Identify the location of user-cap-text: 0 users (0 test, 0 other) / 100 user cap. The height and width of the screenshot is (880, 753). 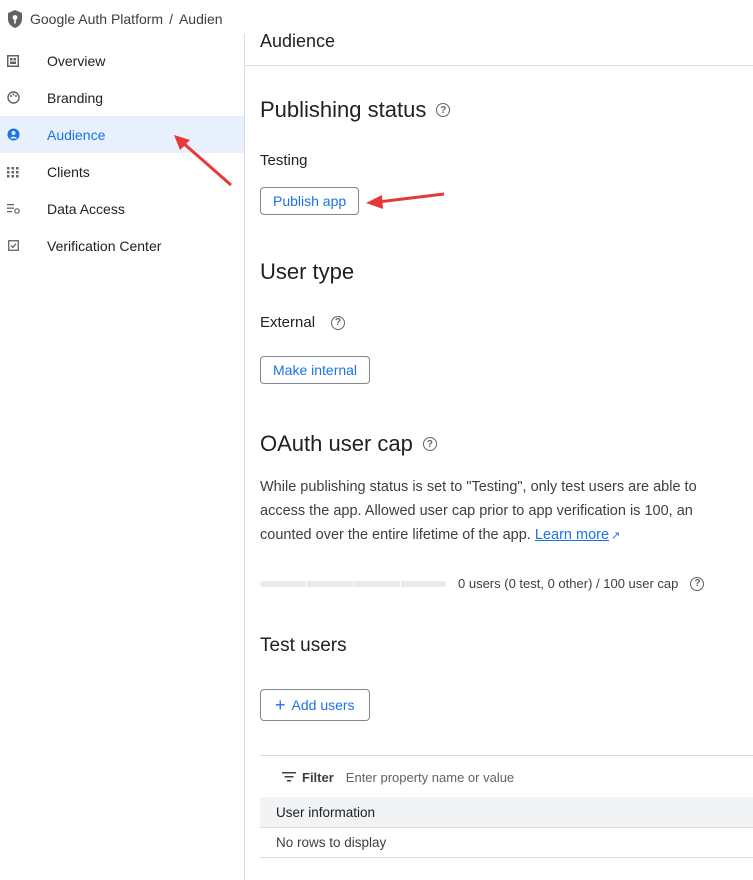
(568, 583).